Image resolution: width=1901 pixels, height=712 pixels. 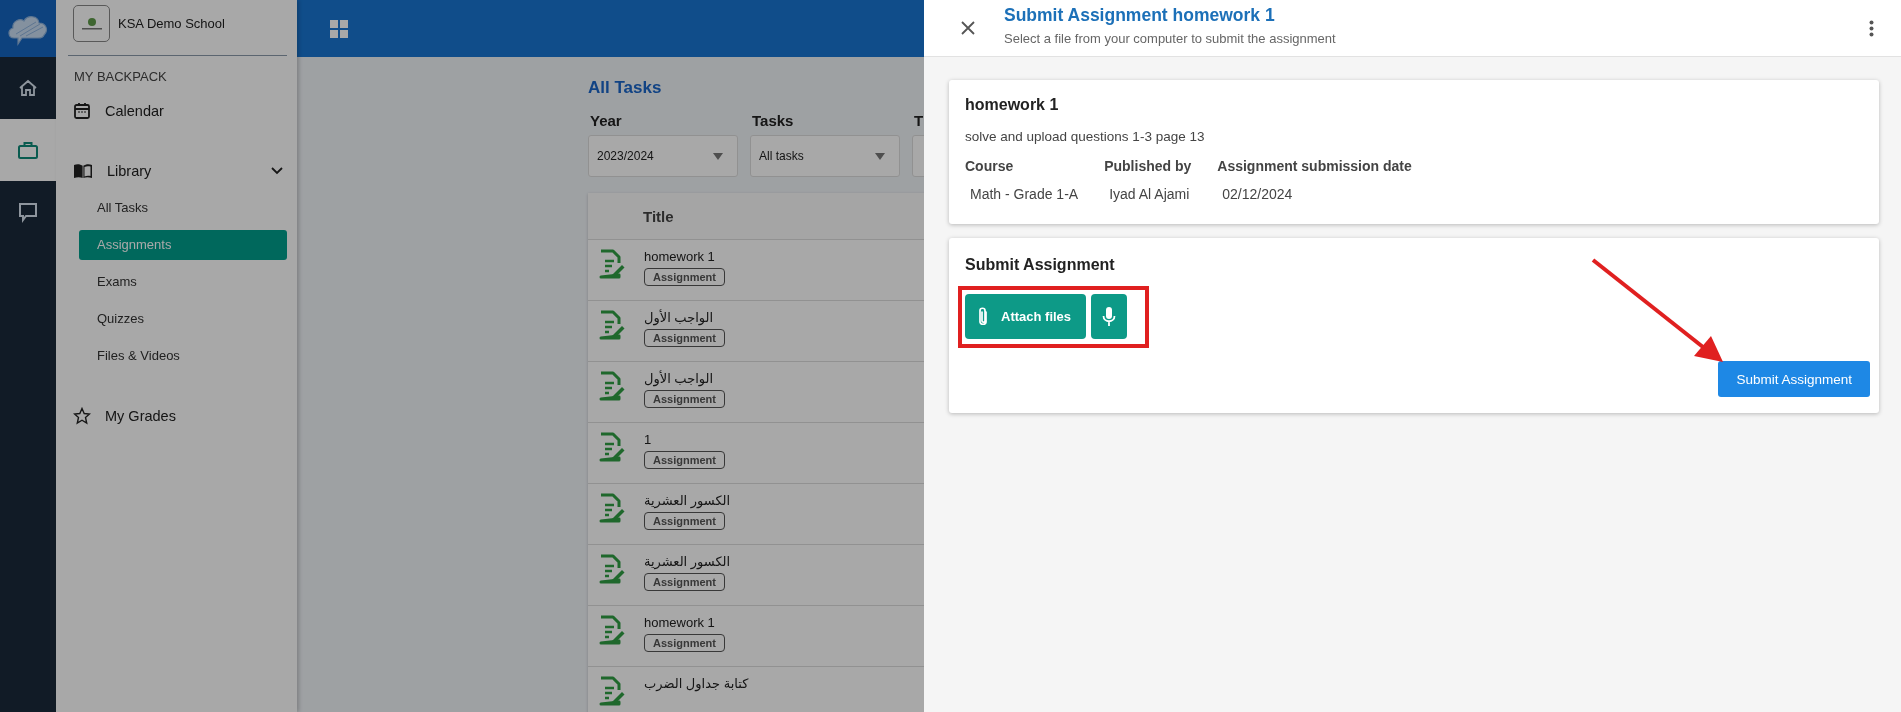 What do you see at coordinates (825, 156) in the screenshot?
I see `dropdown: All tasks` at bounding box center [825, 156].